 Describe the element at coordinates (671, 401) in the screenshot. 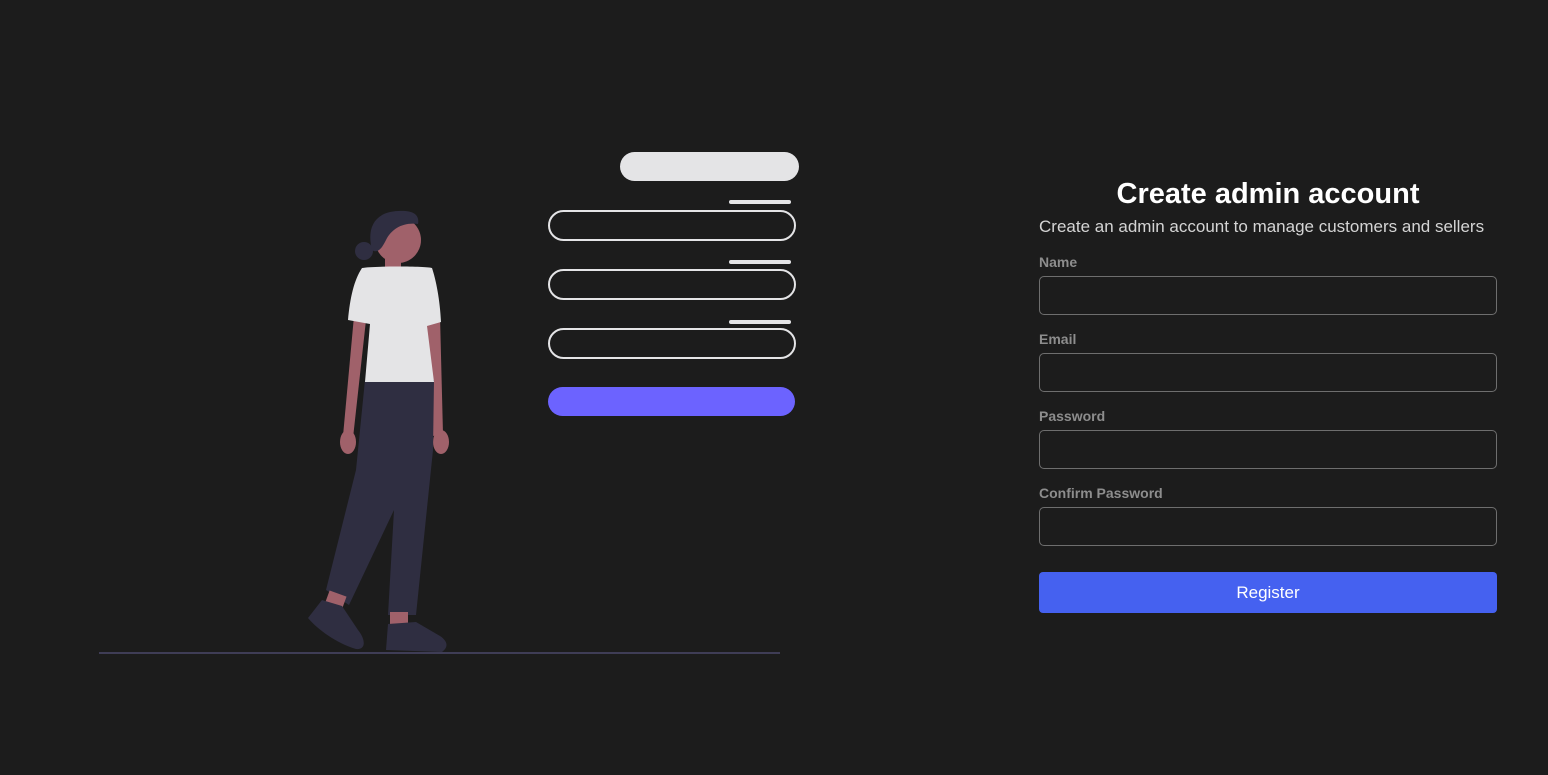

I see `mock-submit-button` at that location.